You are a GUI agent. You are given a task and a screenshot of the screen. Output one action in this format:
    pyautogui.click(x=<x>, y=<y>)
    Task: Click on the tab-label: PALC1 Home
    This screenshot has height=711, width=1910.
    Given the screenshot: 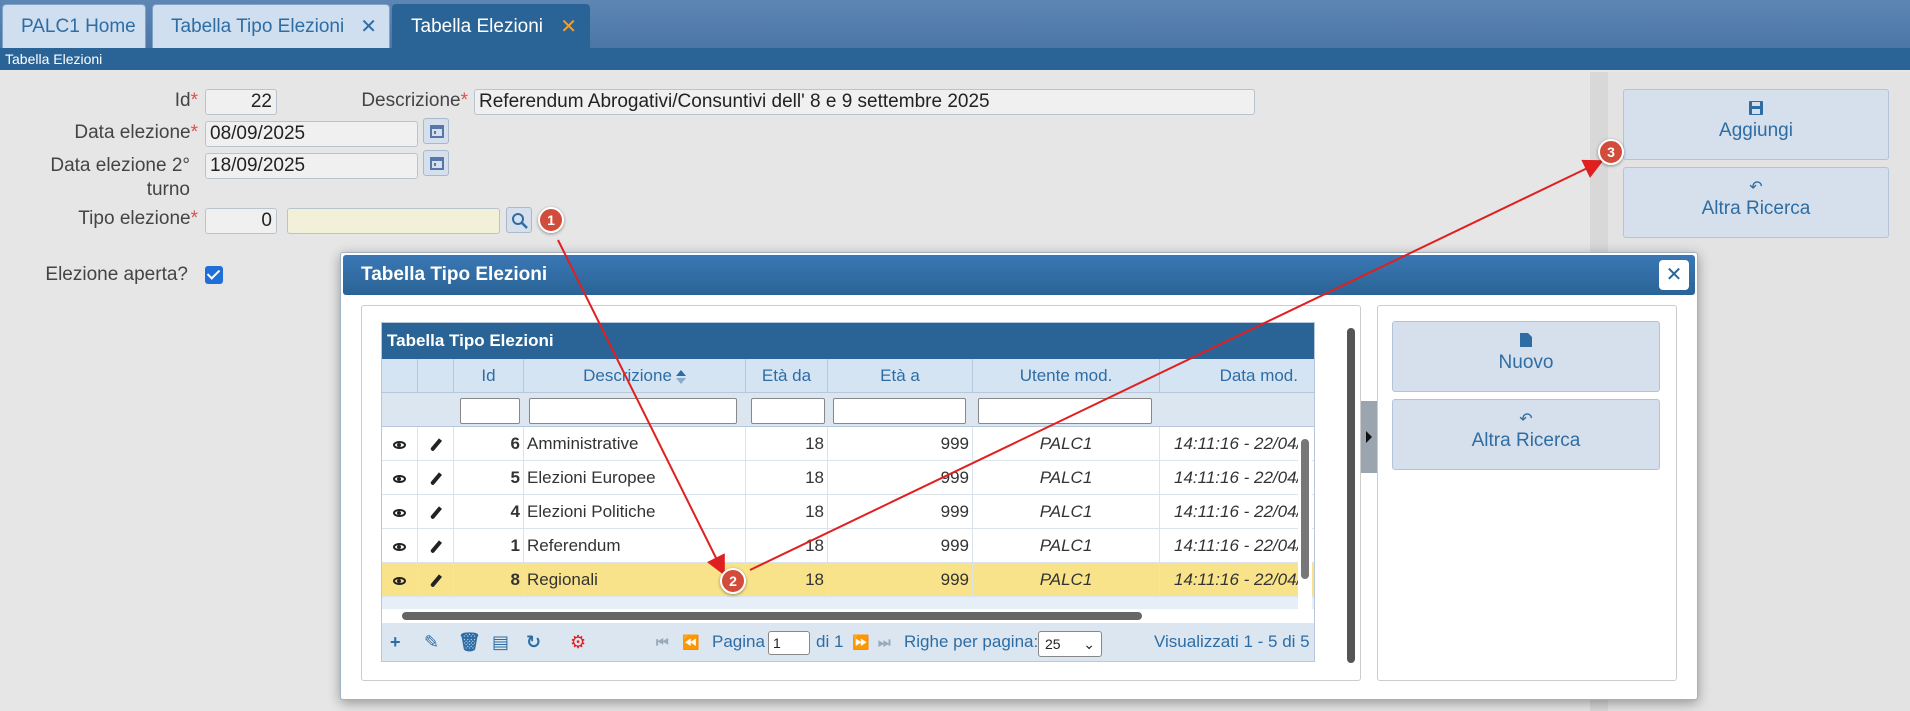 What is the action you would take?
    pyautogui.click(x=78, y=26)
    